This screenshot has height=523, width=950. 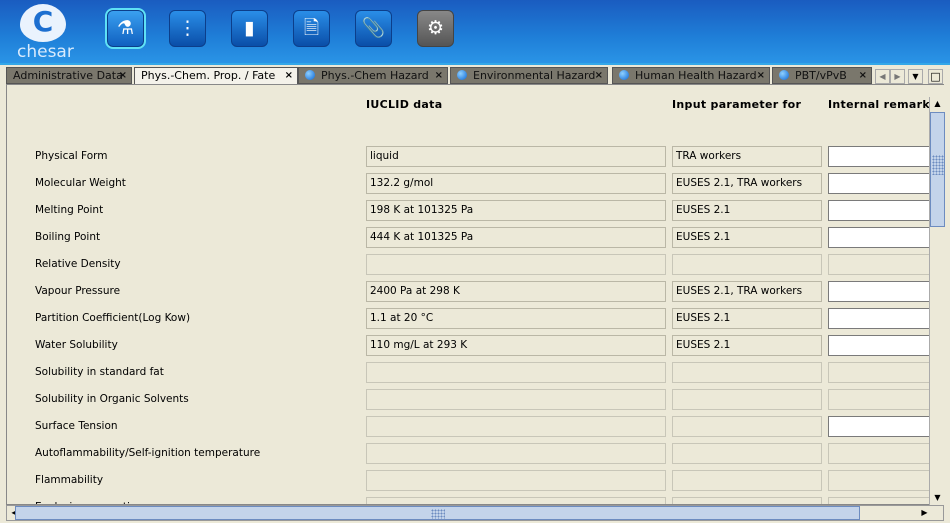 I want to click on bar-chart-toolbar-button: ▮, so click(x=249, y=28).